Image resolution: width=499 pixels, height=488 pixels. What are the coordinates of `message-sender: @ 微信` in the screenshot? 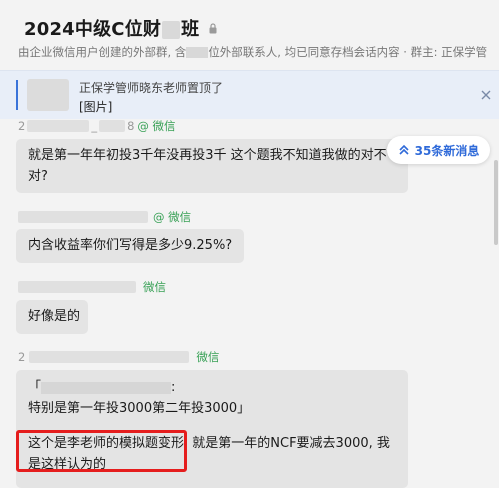 It's located at (104, 217).